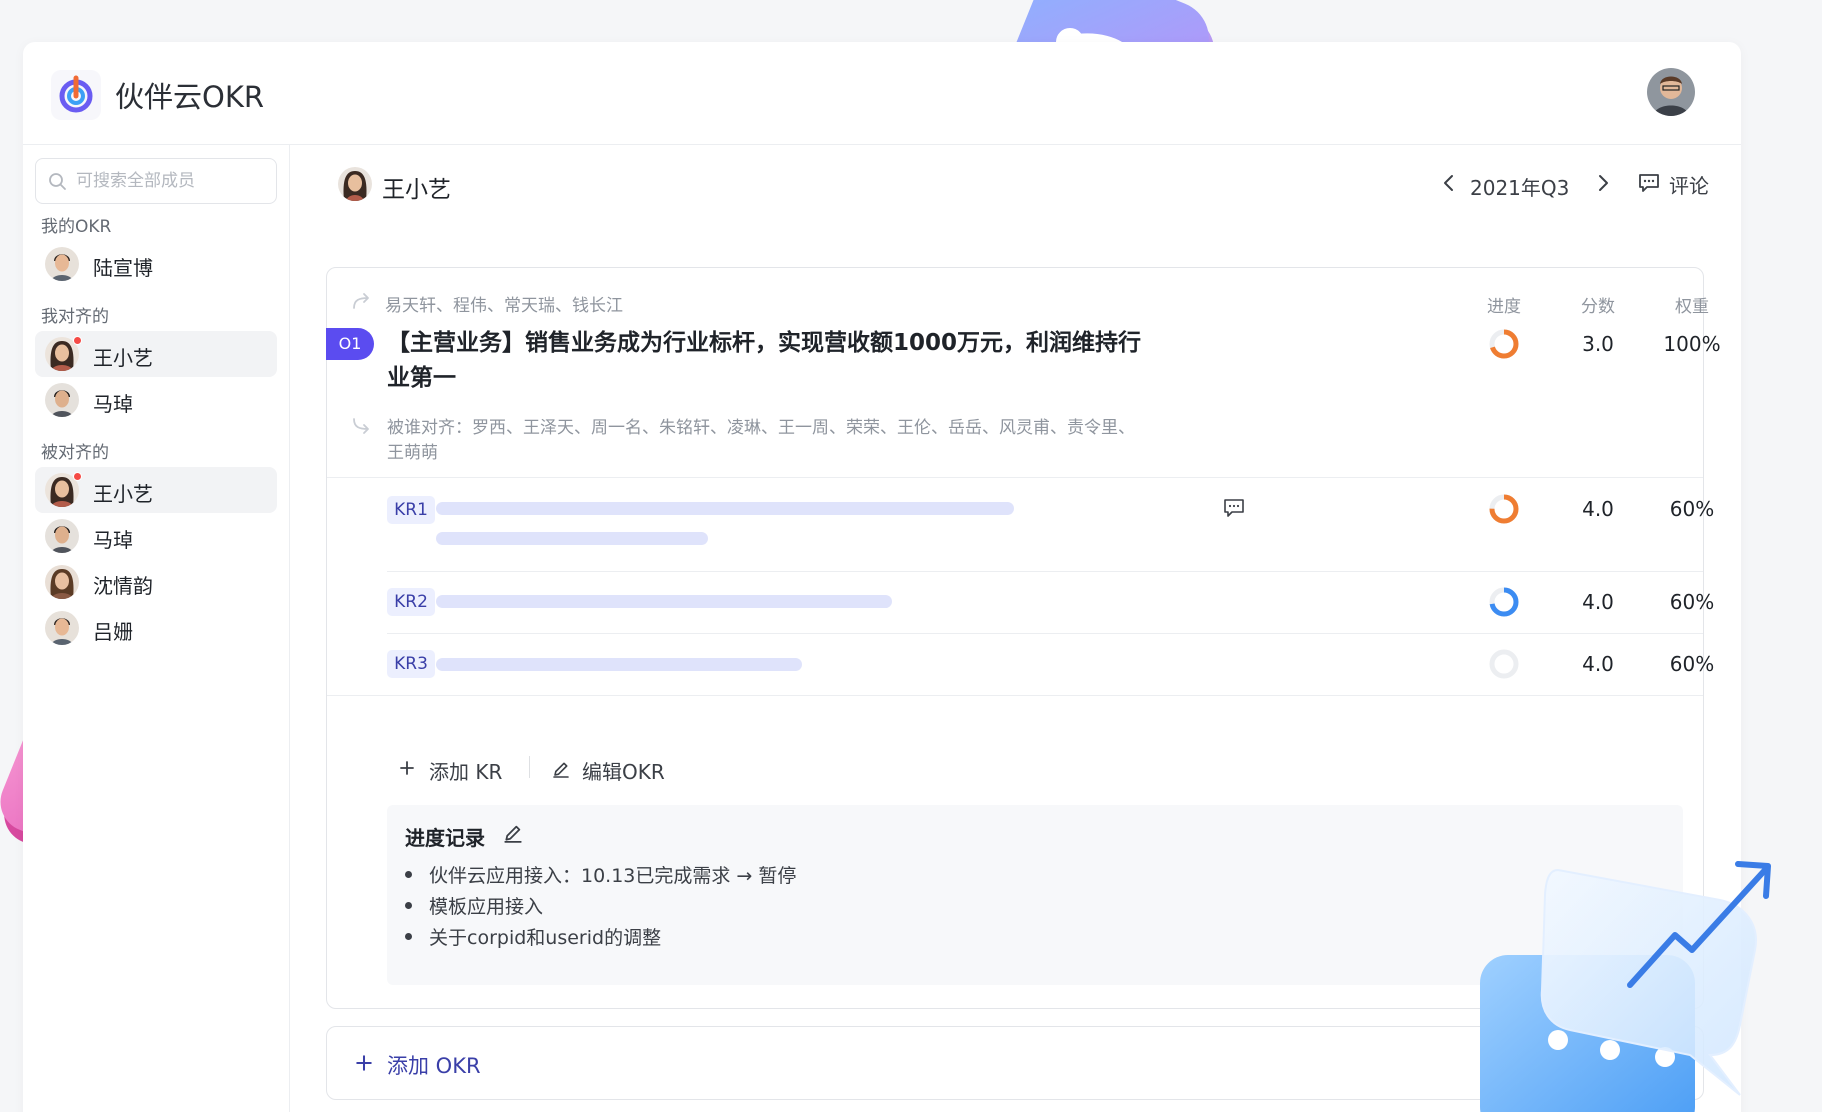  Describe the element at coordinates (75, 453) in the screenshot. I see `sidebar-section-label: 被对齐的` at that location.